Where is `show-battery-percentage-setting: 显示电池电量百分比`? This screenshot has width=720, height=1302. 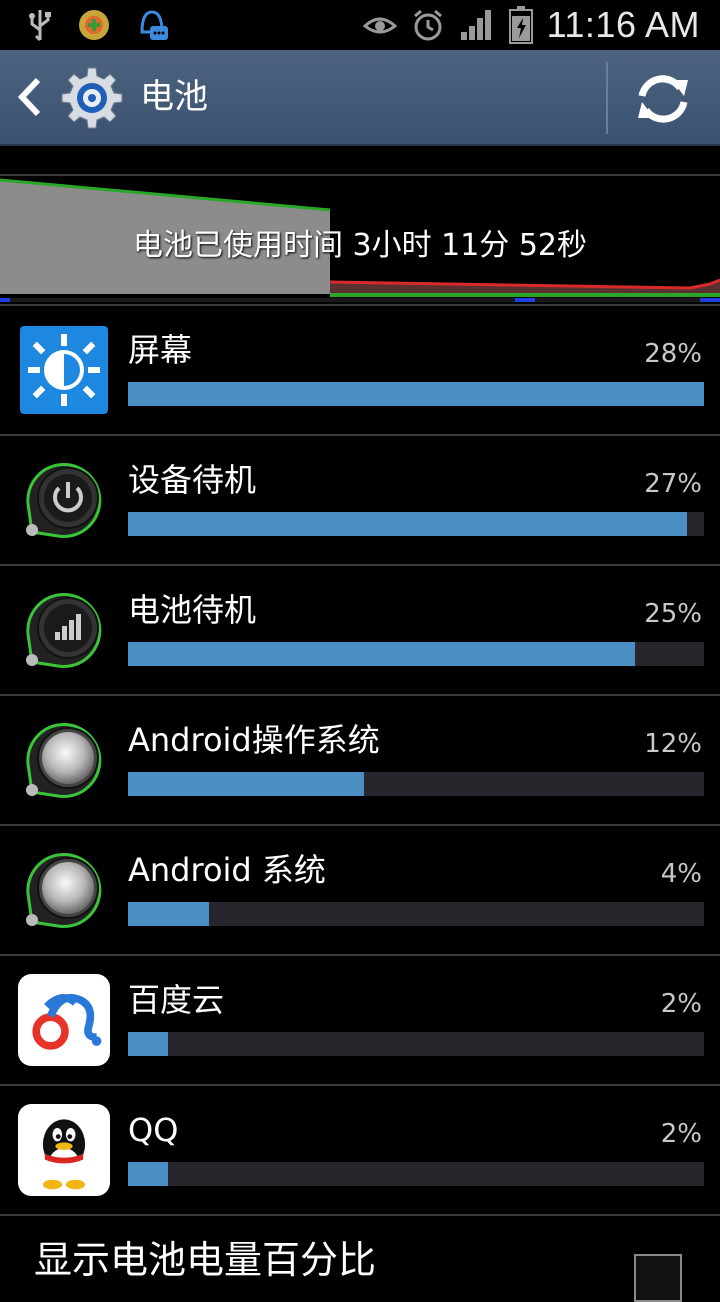 show-battery-percentage-setting: 显示电池电量百分比 is located at coordinates (360, 1259).